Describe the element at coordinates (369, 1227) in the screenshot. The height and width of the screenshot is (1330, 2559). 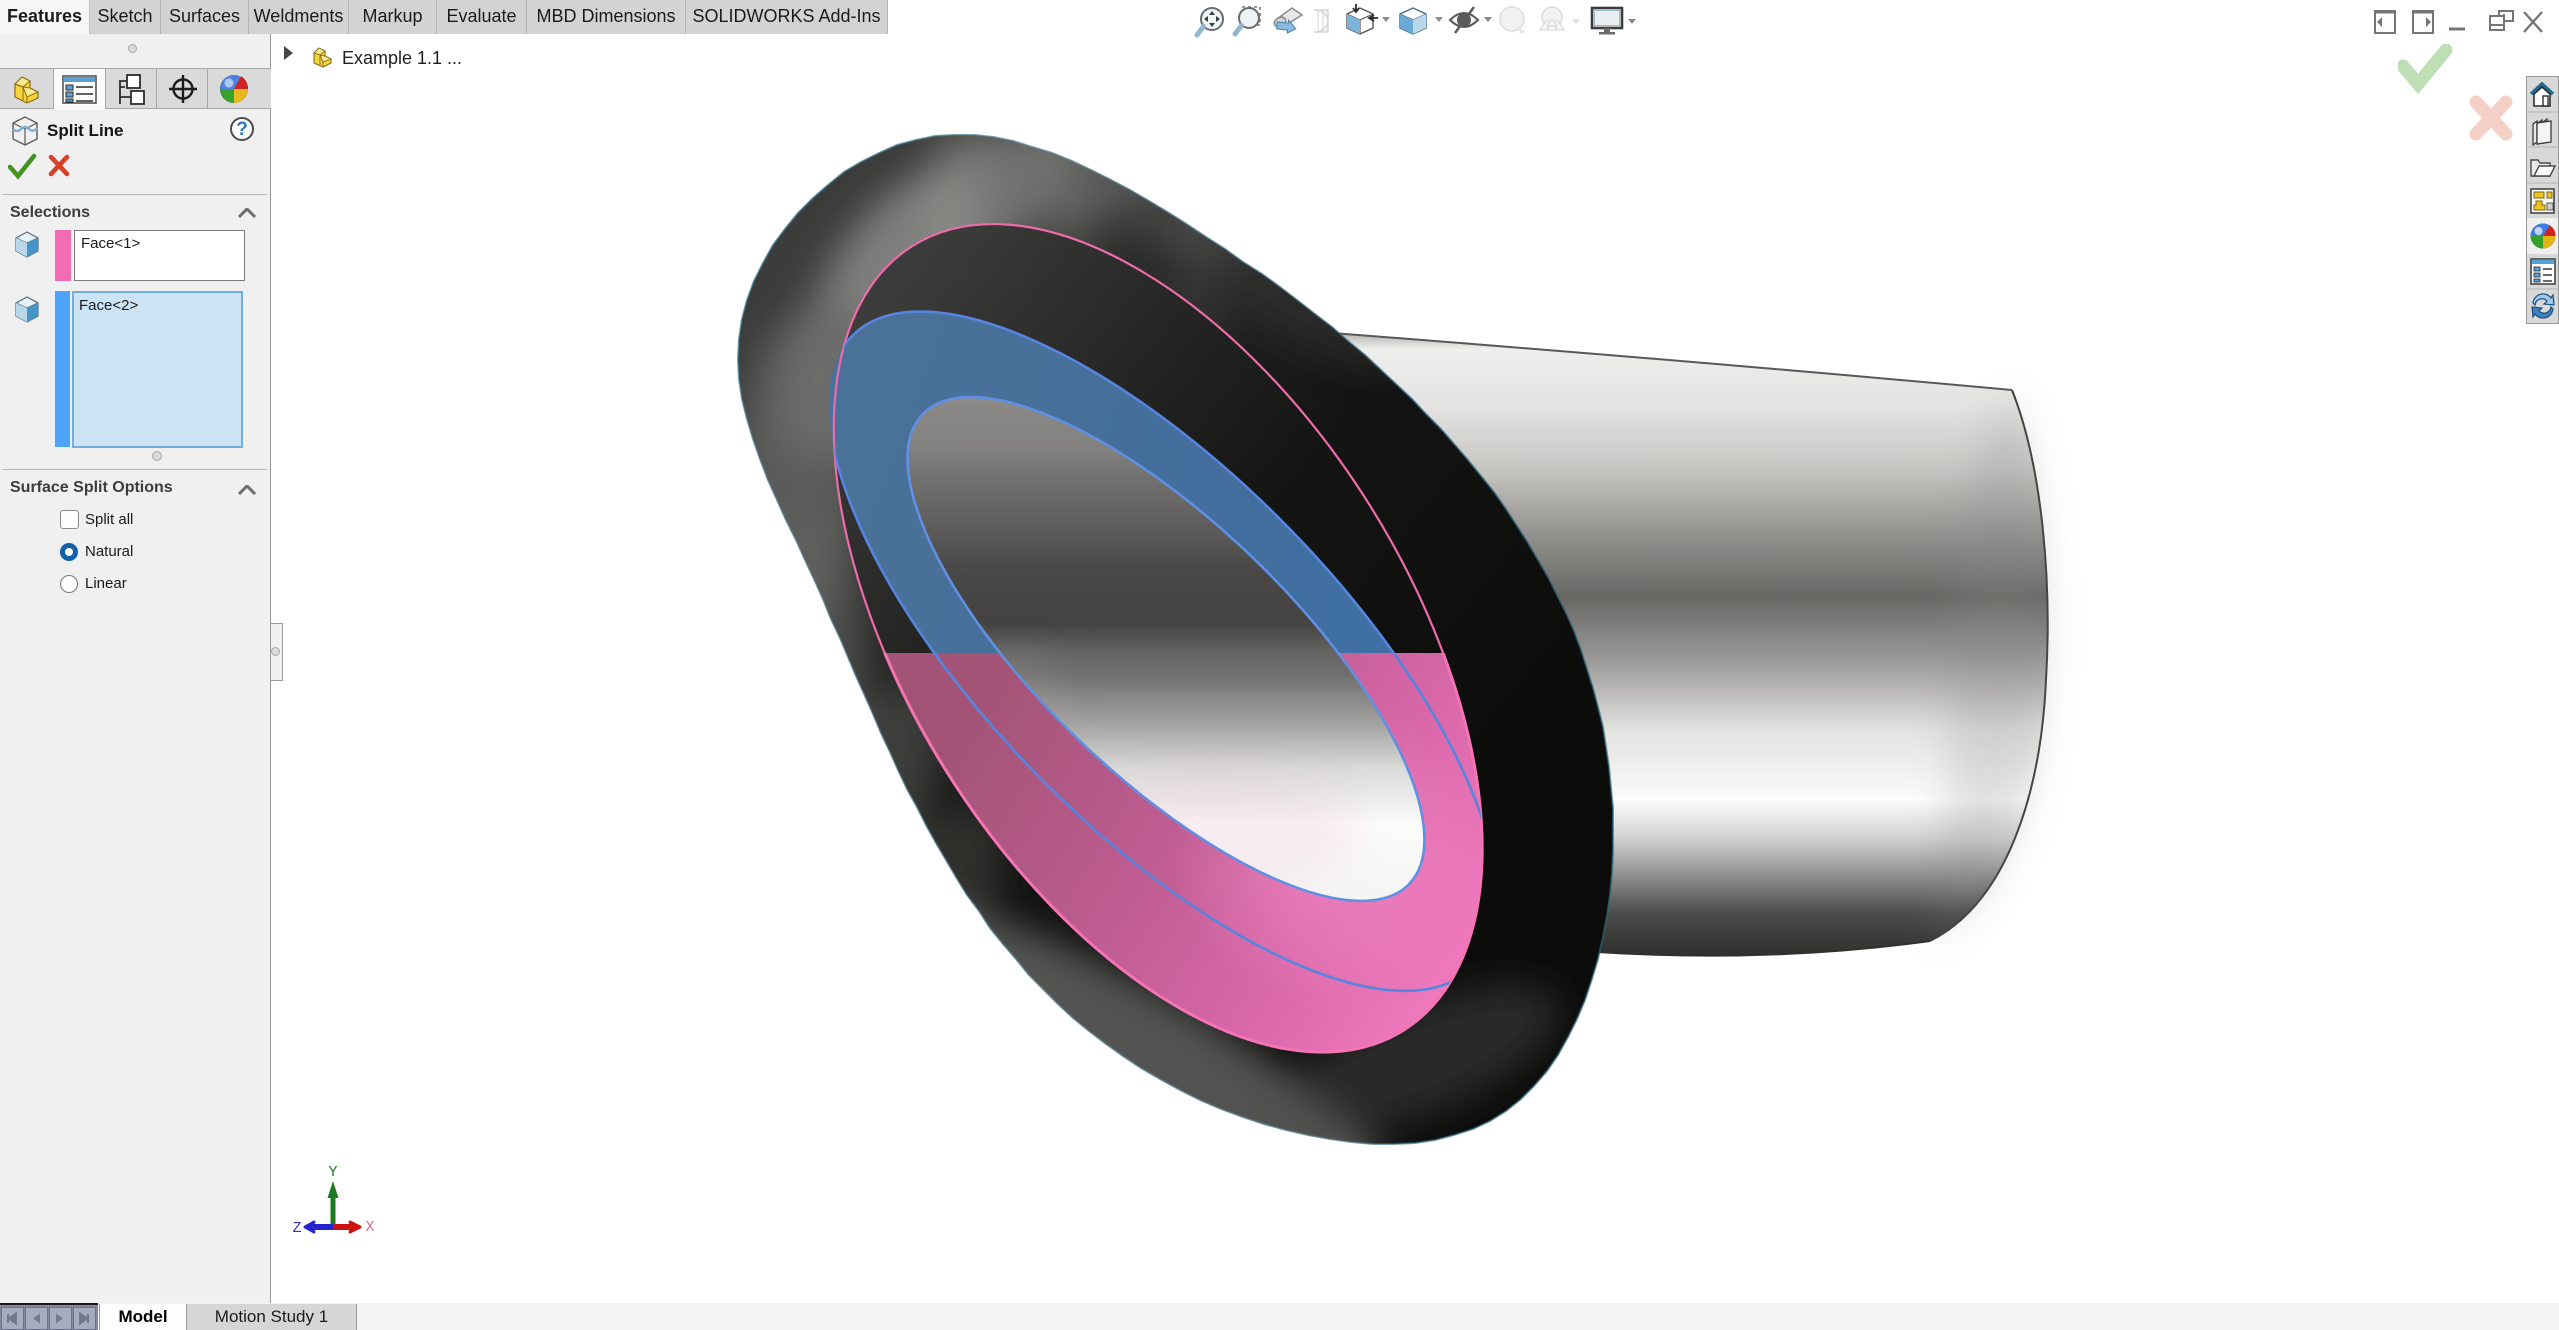
I see `svg-text: X` at that location.